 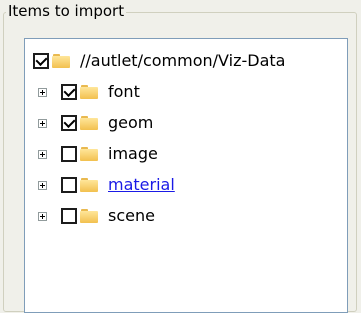 I want to click on tree-item-font: font, so click(x=89, y=92).